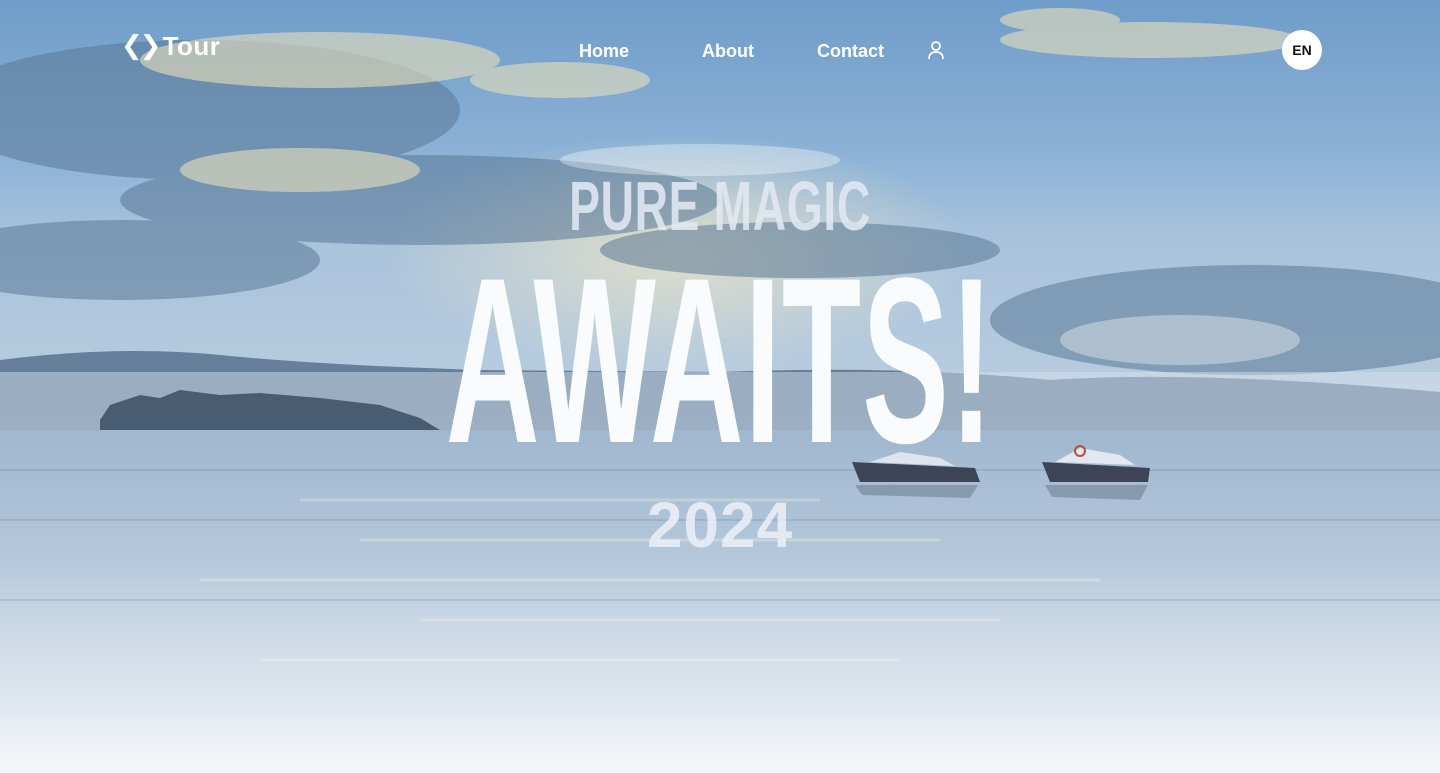  Describe the element at coordinates (850, 51) in the screenshot. I see `nav-link-contact: Contact` at that location.